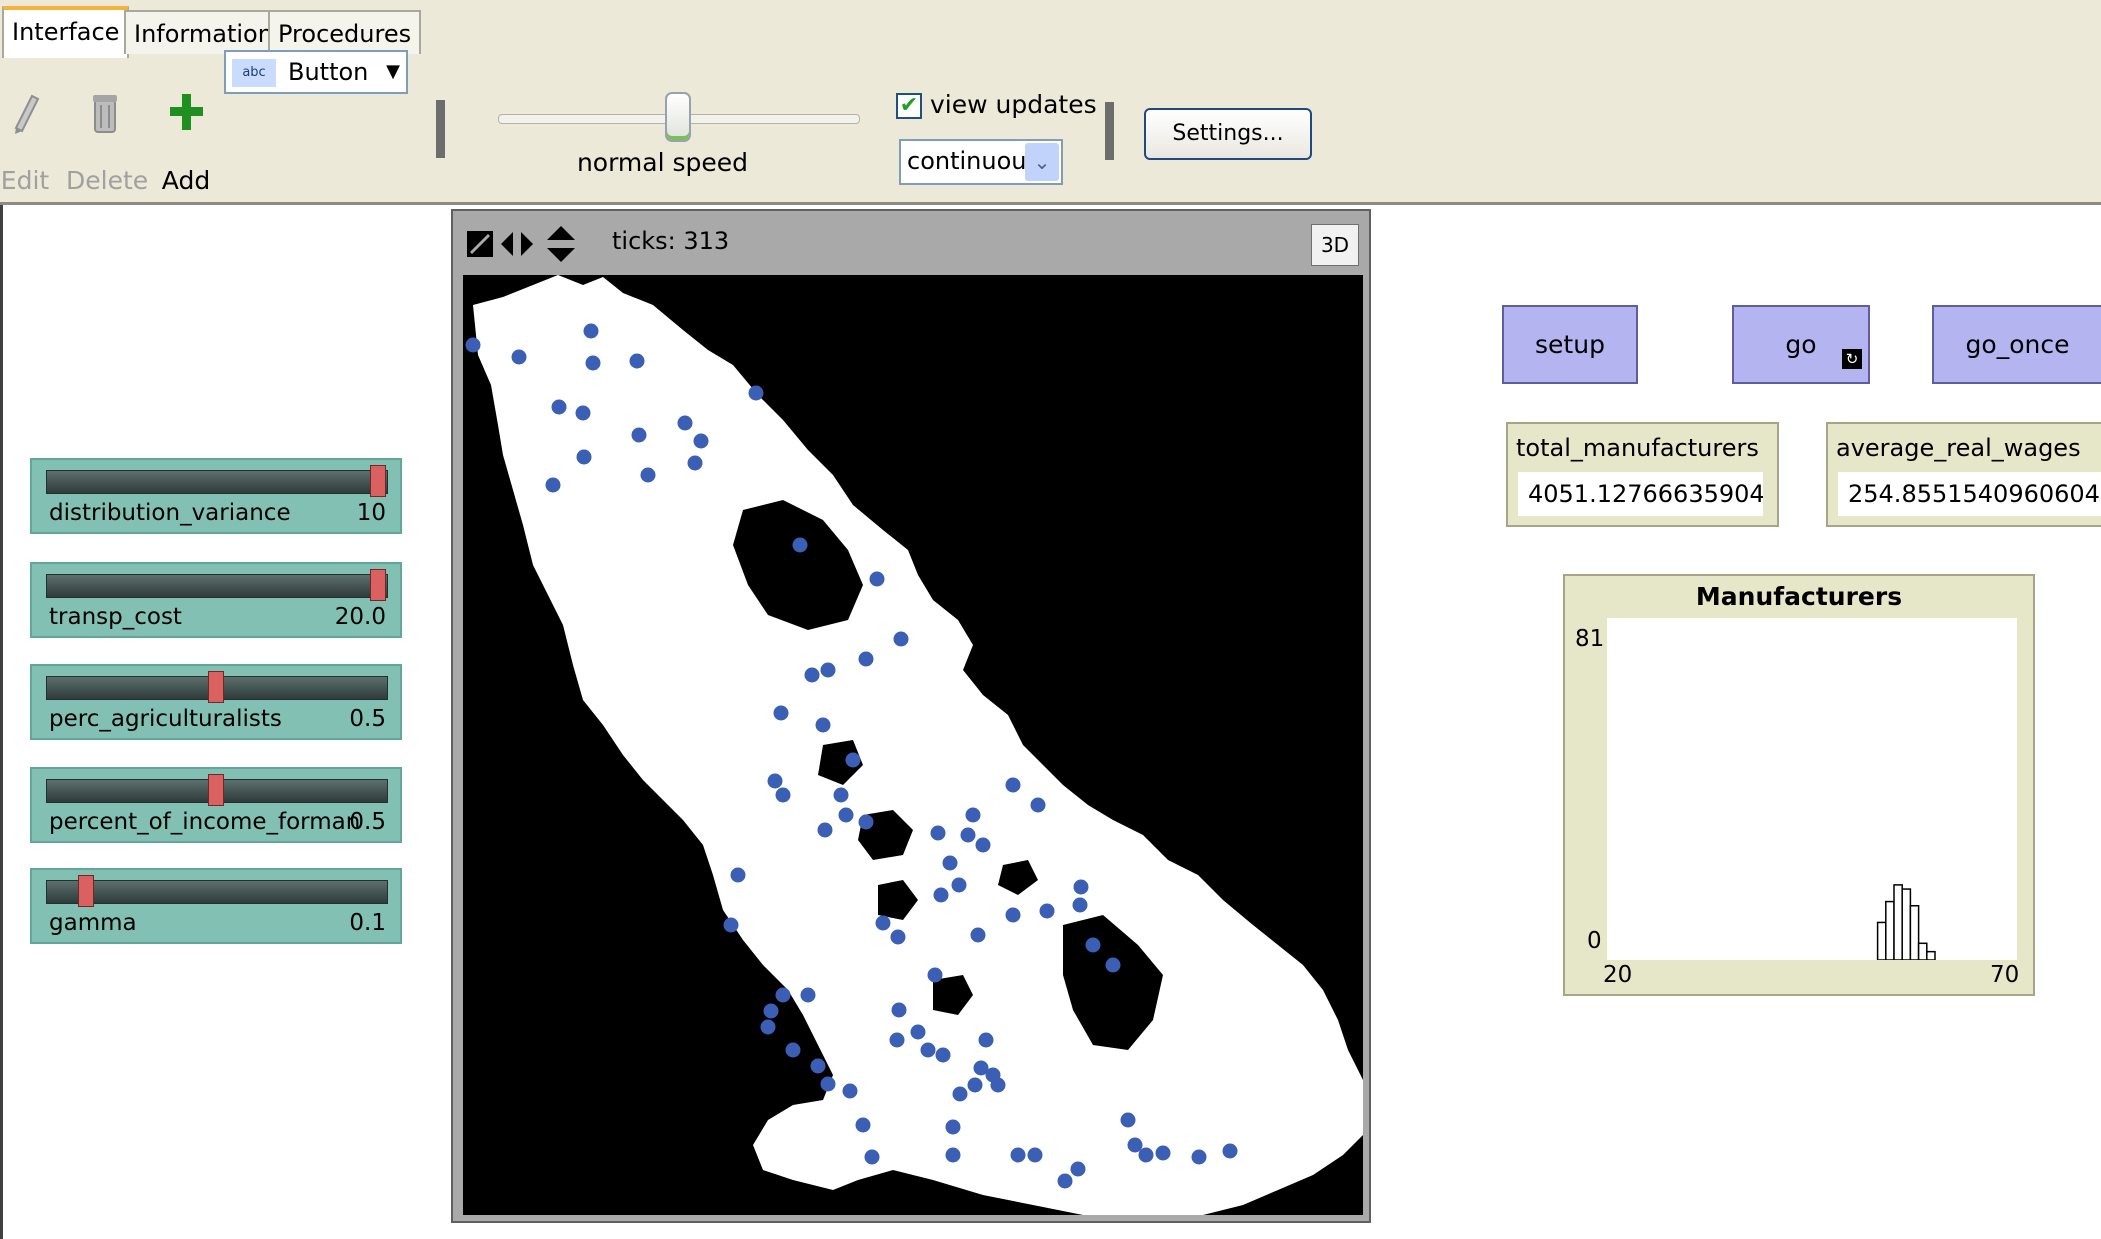 Image resolution: width=2101 pixels, height=1239 pixels. What do you see at coordinates (371, 513) in the screenshot?
I see `slider-value: 10` at bounding box center [371, 513].